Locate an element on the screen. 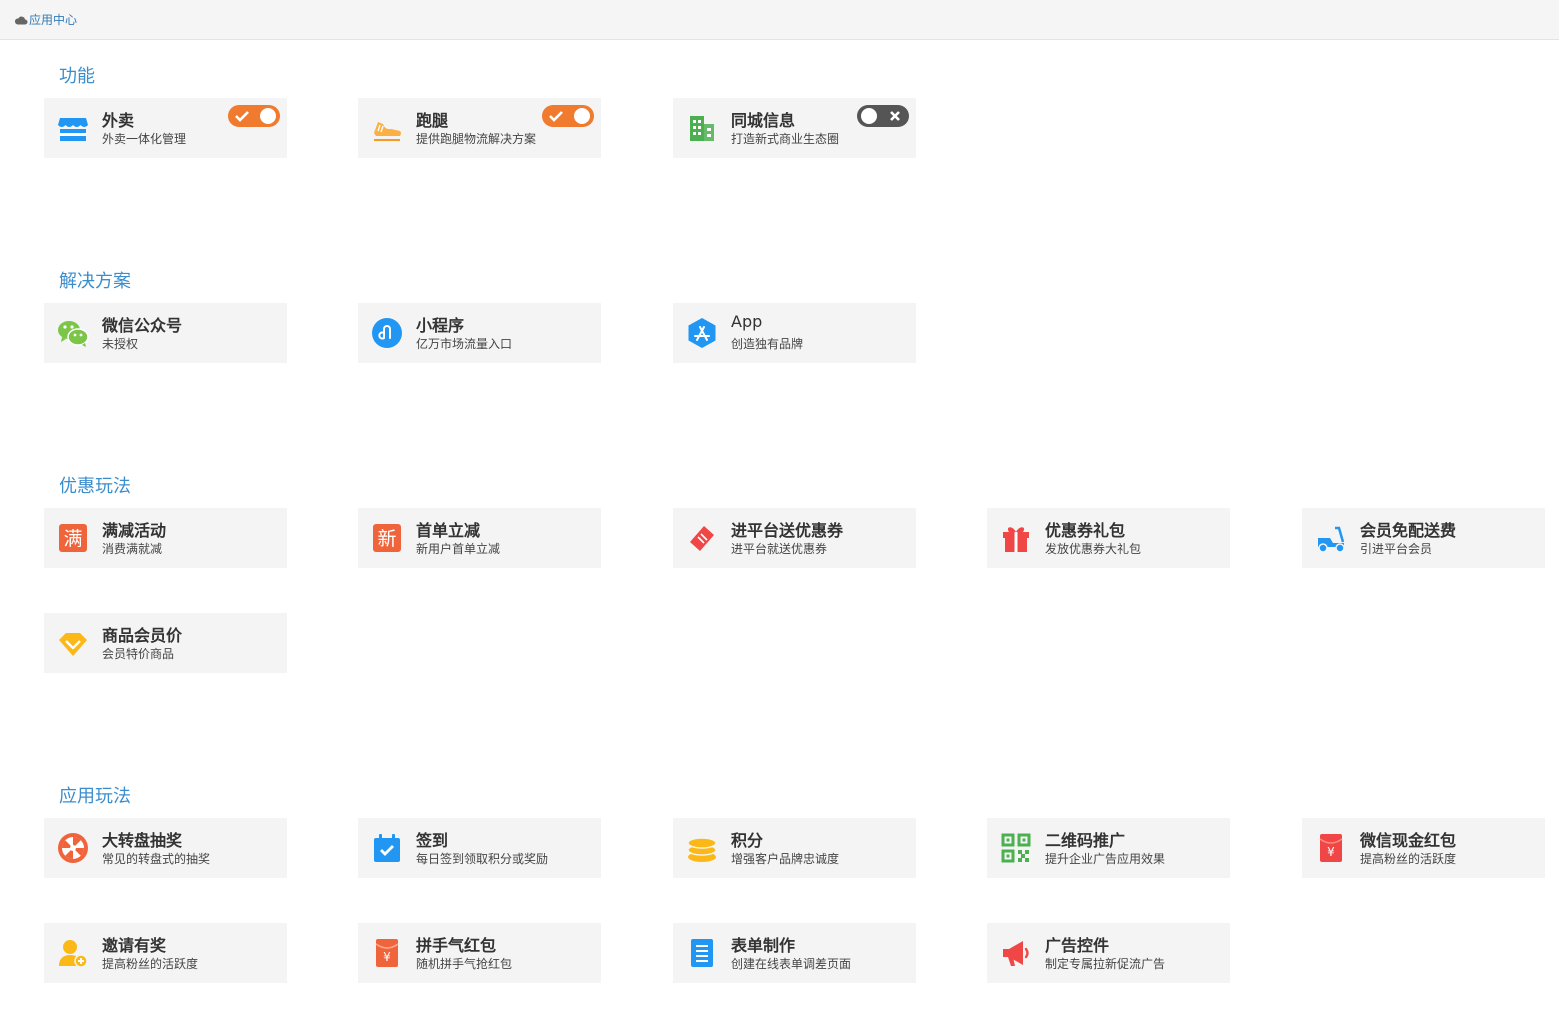  card-desc: 引进平台会员 is located at coordinates (1396, 549).